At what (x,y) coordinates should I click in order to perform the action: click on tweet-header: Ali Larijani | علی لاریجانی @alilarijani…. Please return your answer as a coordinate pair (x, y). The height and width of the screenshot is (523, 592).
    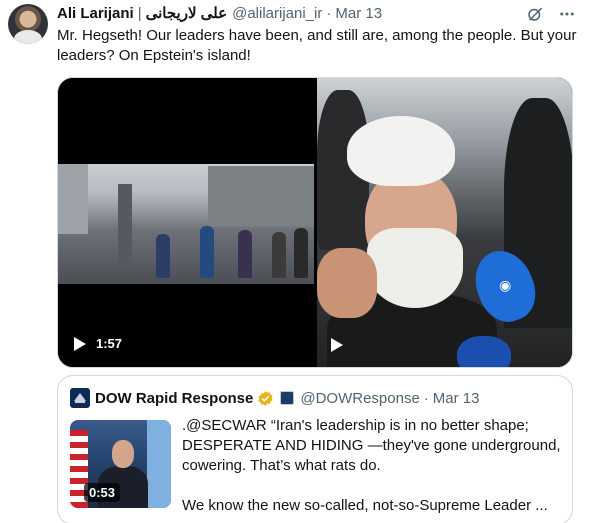
    Looking at the image, I should click on (219, 13).